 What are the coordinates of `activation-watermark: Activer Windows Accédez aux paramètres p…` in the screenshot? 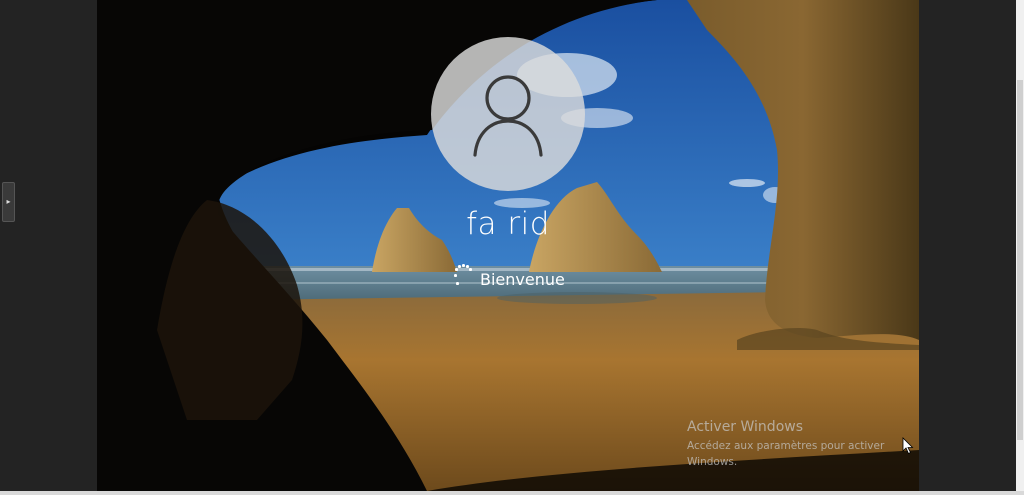 It's located at (785, 444).